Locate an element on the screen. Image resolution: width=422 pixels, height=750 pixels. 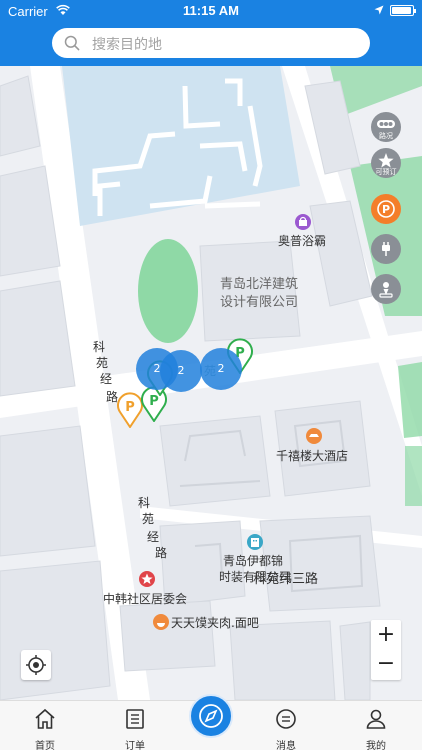
tab-label: 订单 is located at coordinates (135, 745).